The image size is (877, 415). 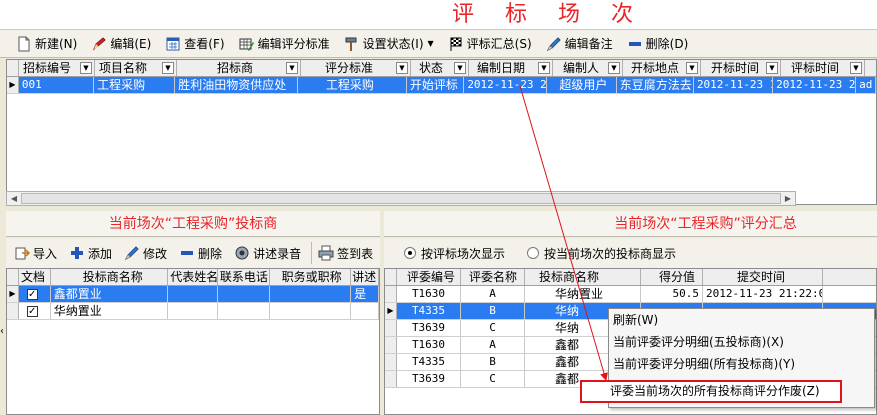 What do you see at coordinates (35, 253) in the screenshot?
I see `import-button: 导入` at bounding box center [35, 253].